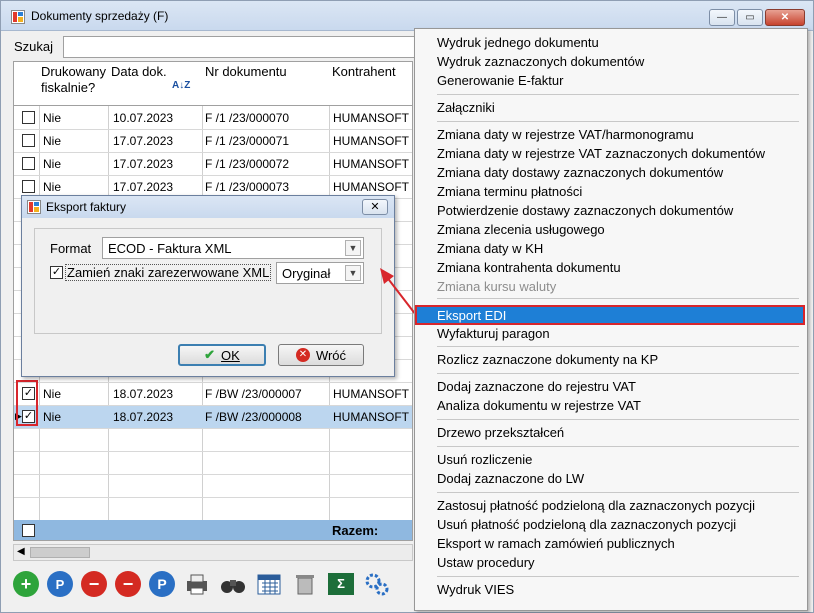 The width and height of the screenshot is (814, 613). What do you see at coordinates (26, 584) in the screenshot?
I see `add-icon: +` at bounding box center [26, 584].